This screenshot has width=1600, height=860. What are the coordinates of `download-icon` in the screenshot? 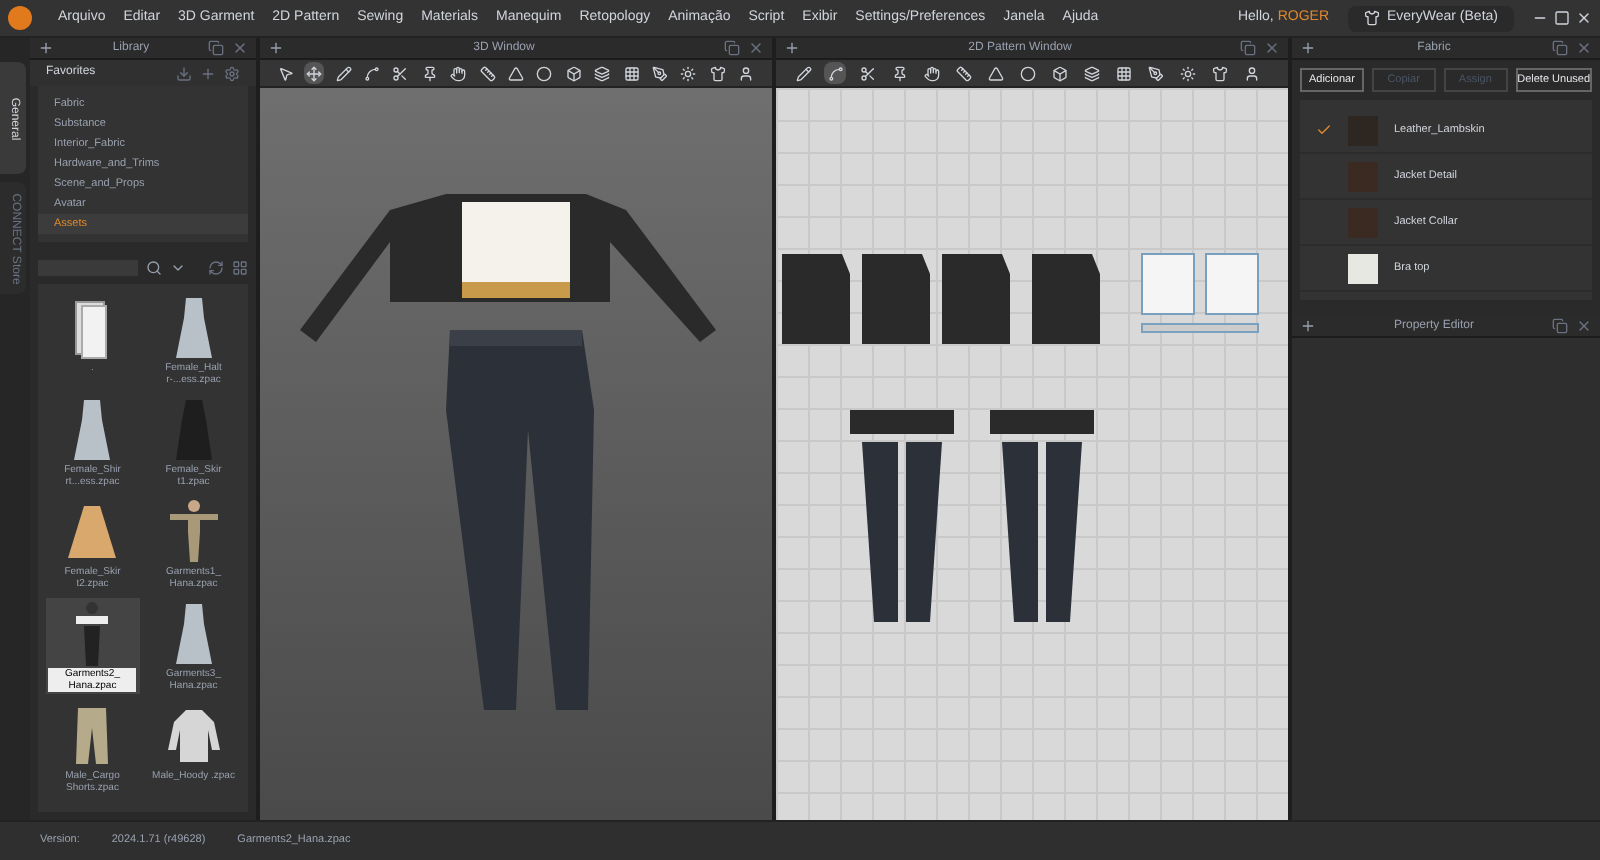 It's located at (184, 73).